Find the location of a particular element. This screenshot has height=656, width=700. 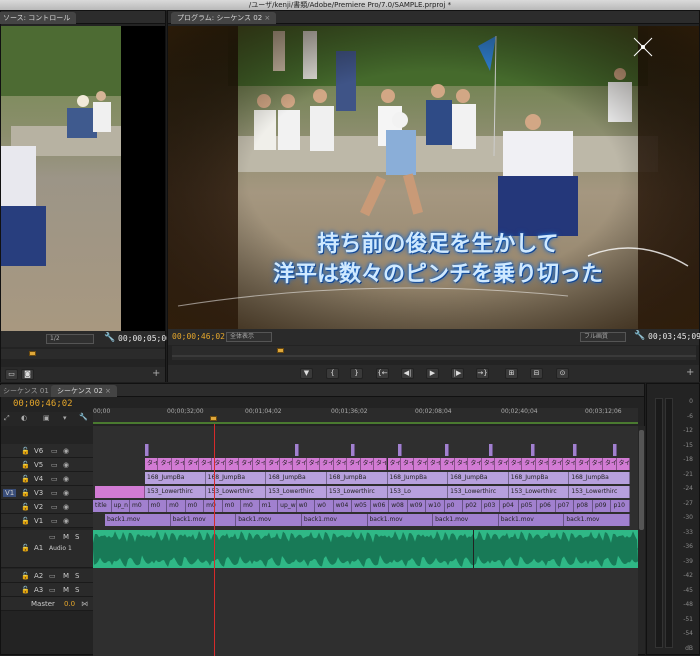

tab-program: プログラム: シーケンス 02 × is located at coordinates (224, 18).